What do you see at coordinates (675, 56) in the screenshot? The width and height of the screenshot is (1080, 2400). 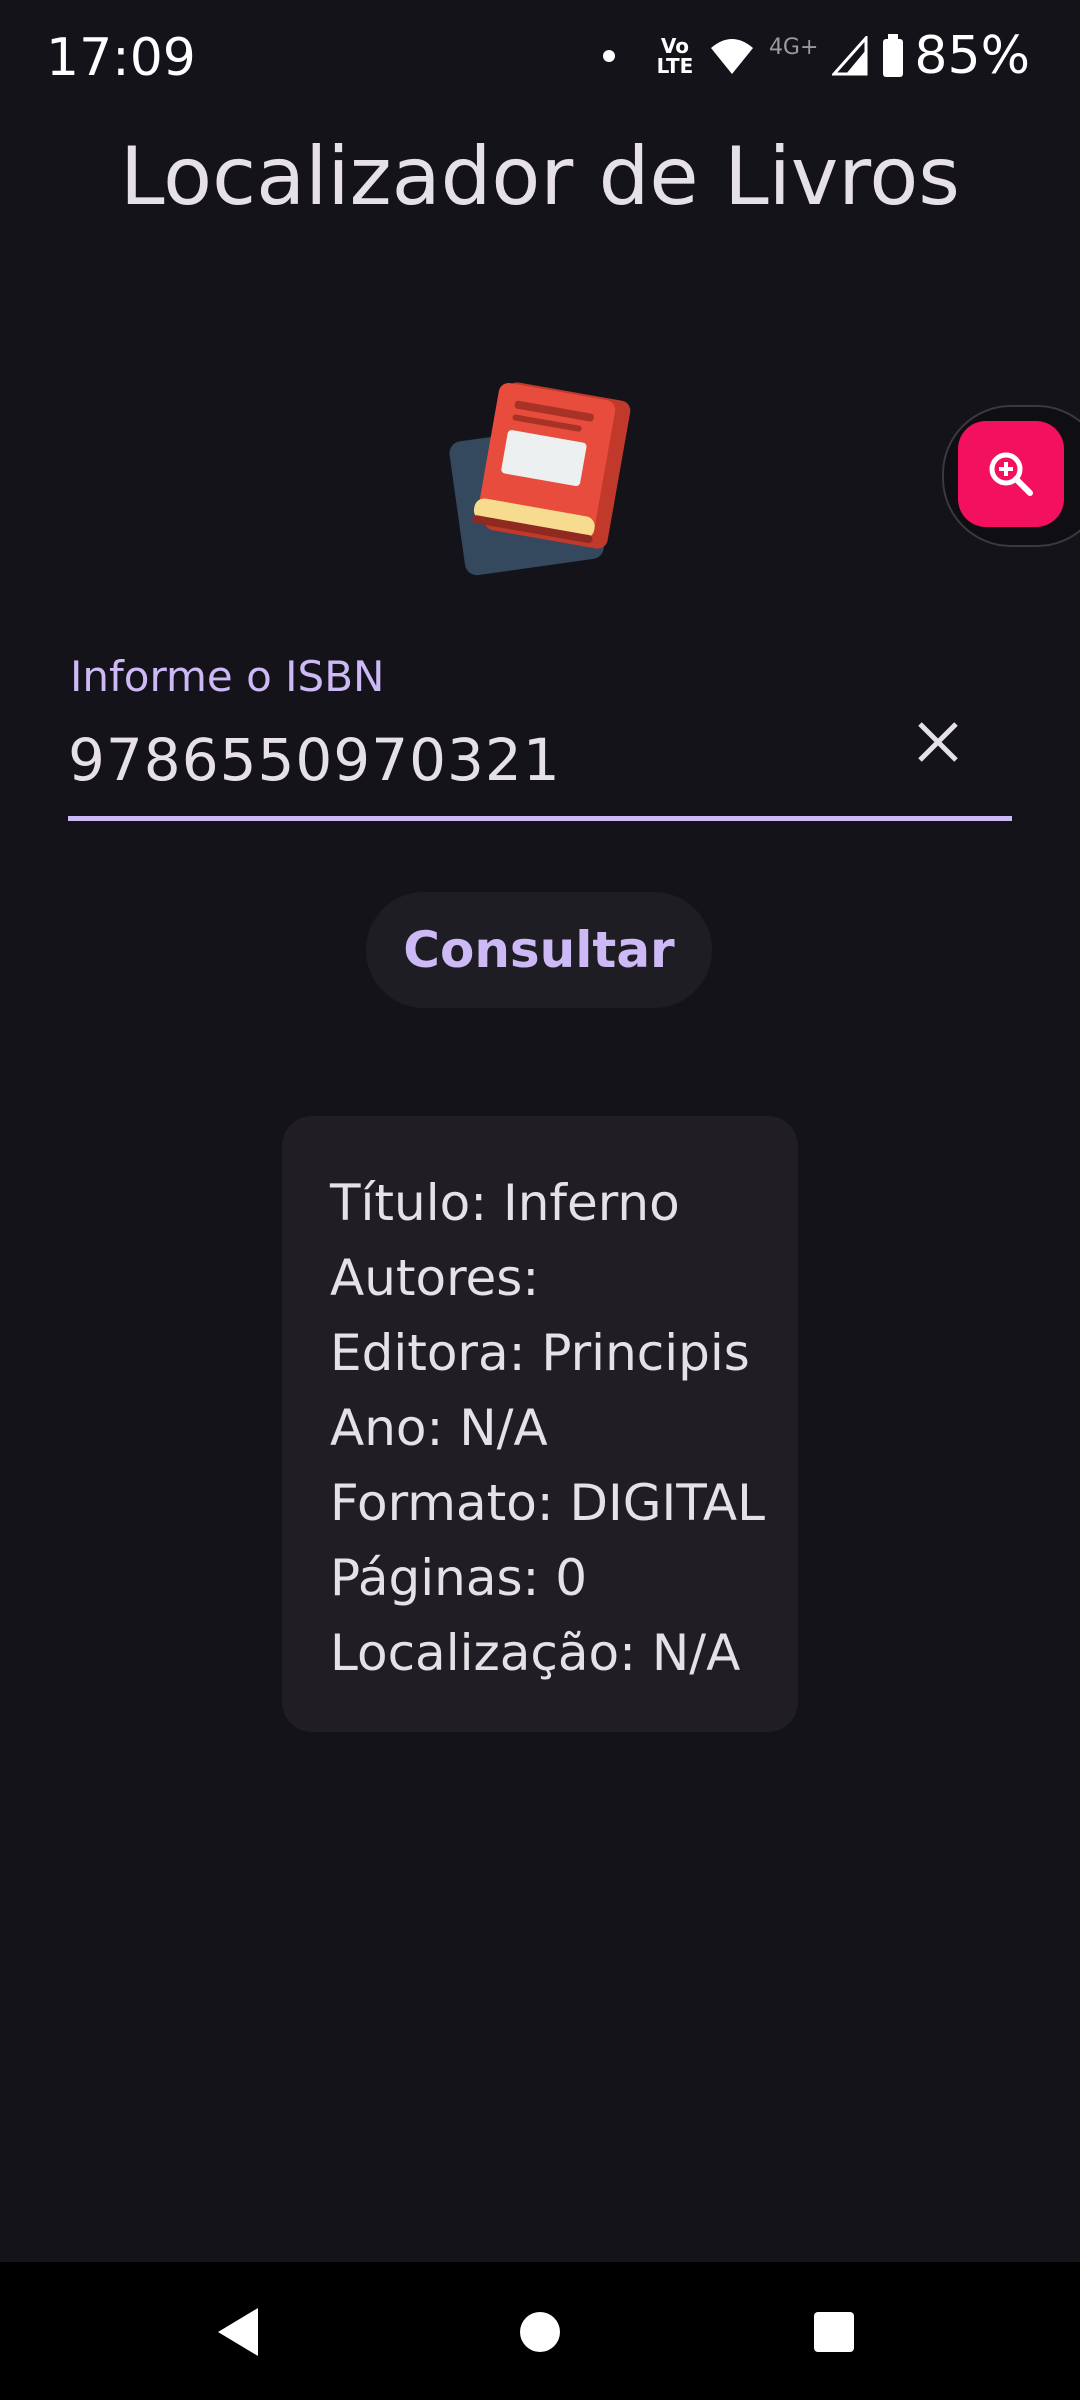 I see `volte-icon: Vo LTE` at bounding box center [675, 56].